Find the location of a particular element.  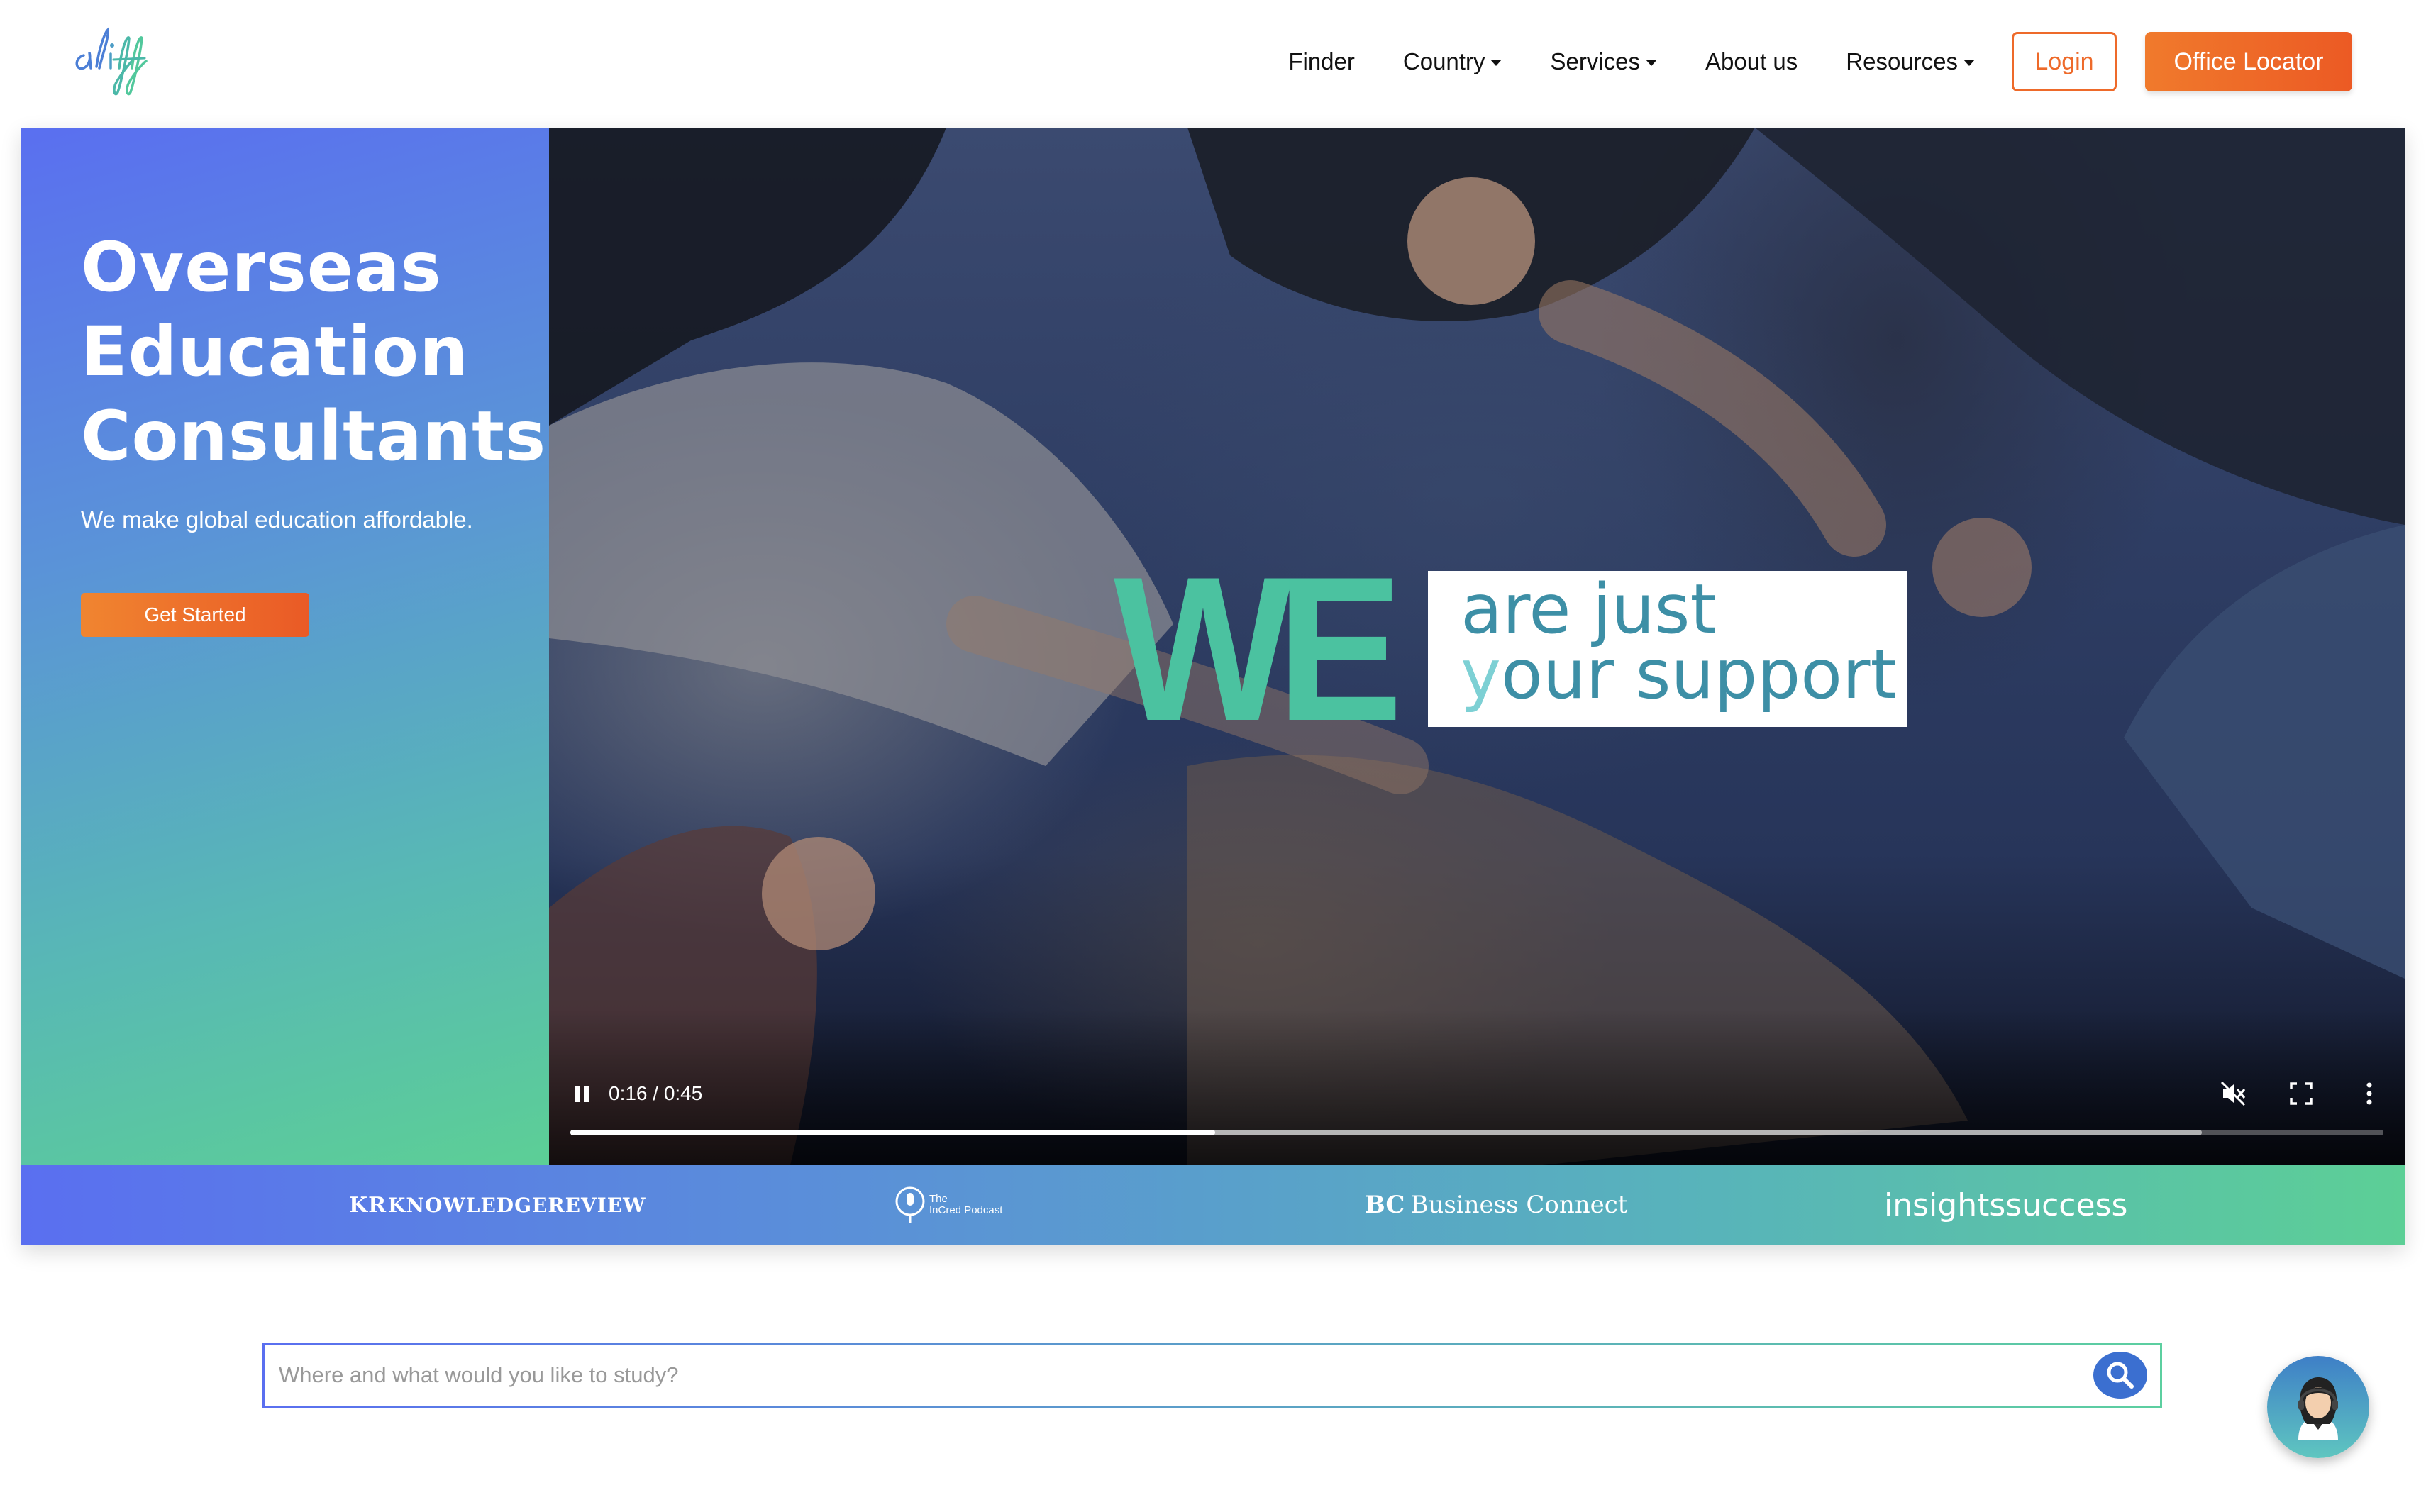

aliff-logo is located at coordinates (110, 61).